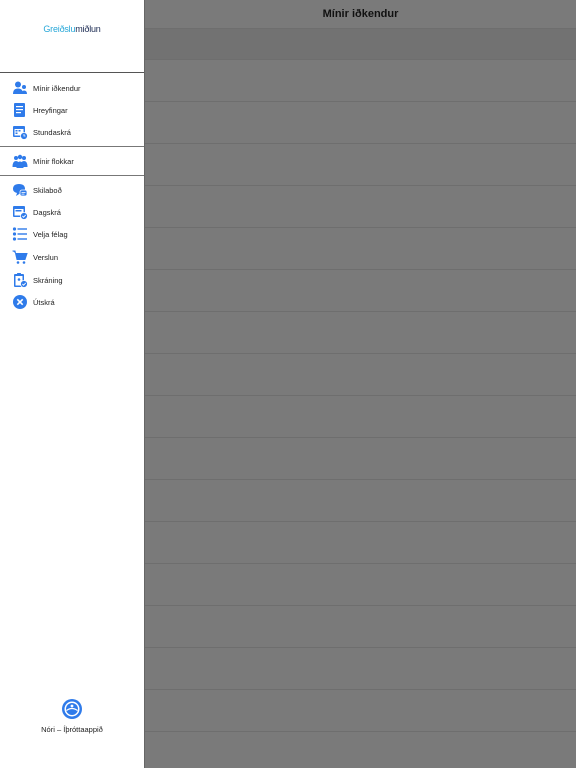  What do you see at coordinates (44, 302) in the screenshot?
I see `menu-item-label: Útskrá` at bounding box center [44, 302].